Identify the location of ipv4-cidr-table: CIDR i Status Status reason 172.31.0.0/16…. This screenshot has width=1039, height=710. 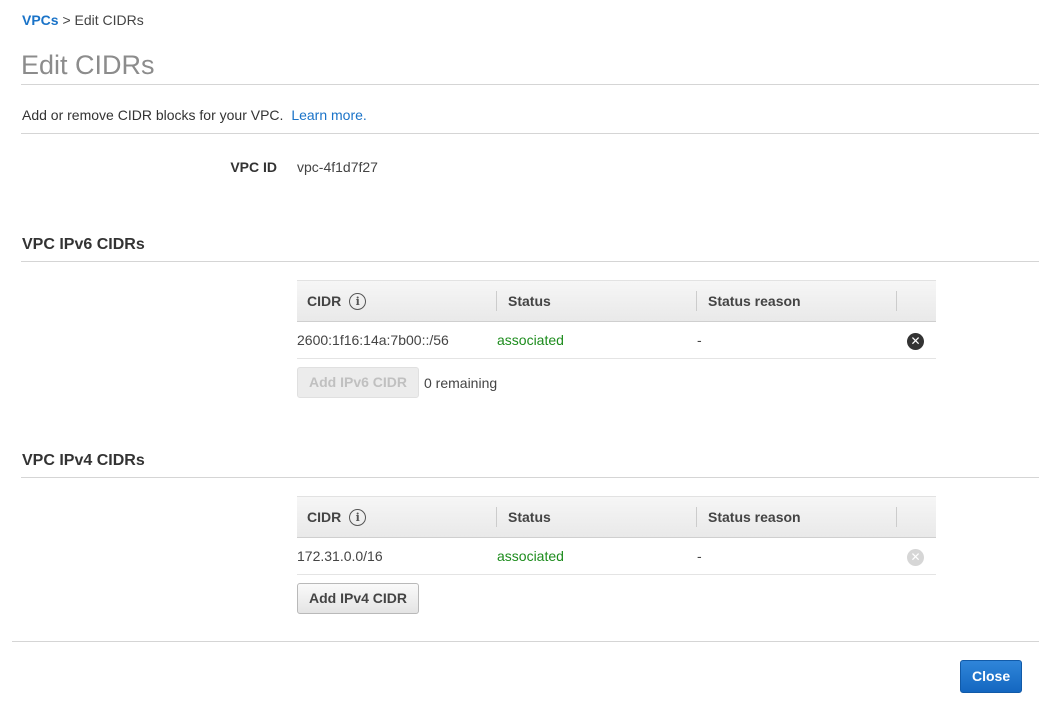
(616, 535).